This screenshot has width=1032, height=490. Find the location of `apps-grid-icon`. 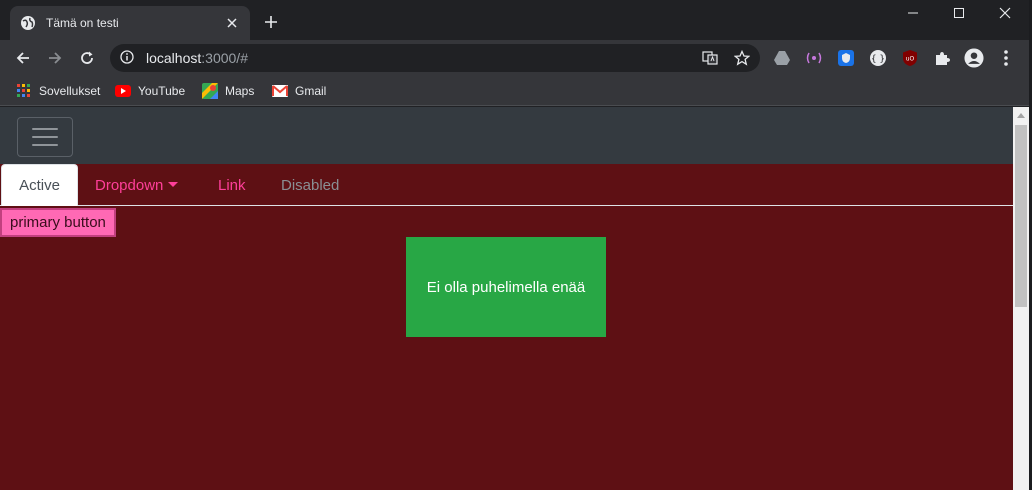

apps-grid-icon is located at coordinates (24, 91).